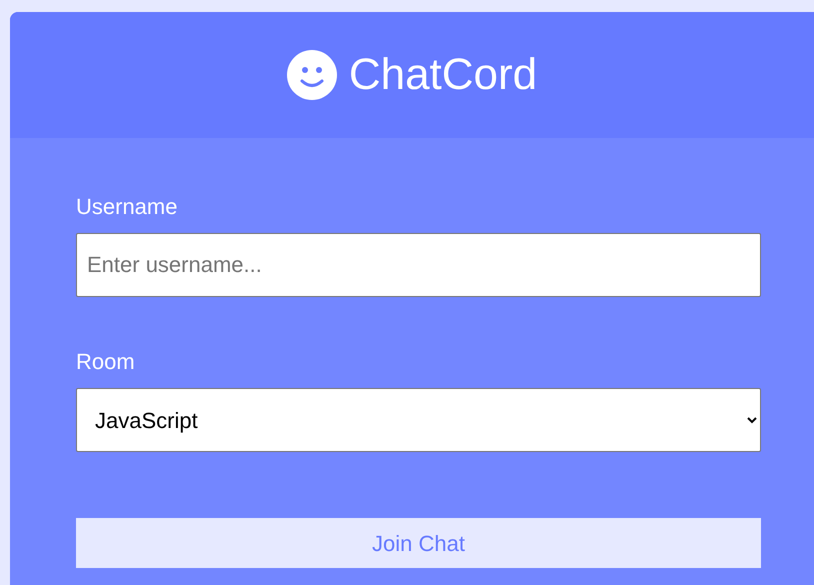 This screenshot has width=814, height=585. Describe the element at coordinates (127, 207) in the screenshot. I see `field-label: Username` at that location.